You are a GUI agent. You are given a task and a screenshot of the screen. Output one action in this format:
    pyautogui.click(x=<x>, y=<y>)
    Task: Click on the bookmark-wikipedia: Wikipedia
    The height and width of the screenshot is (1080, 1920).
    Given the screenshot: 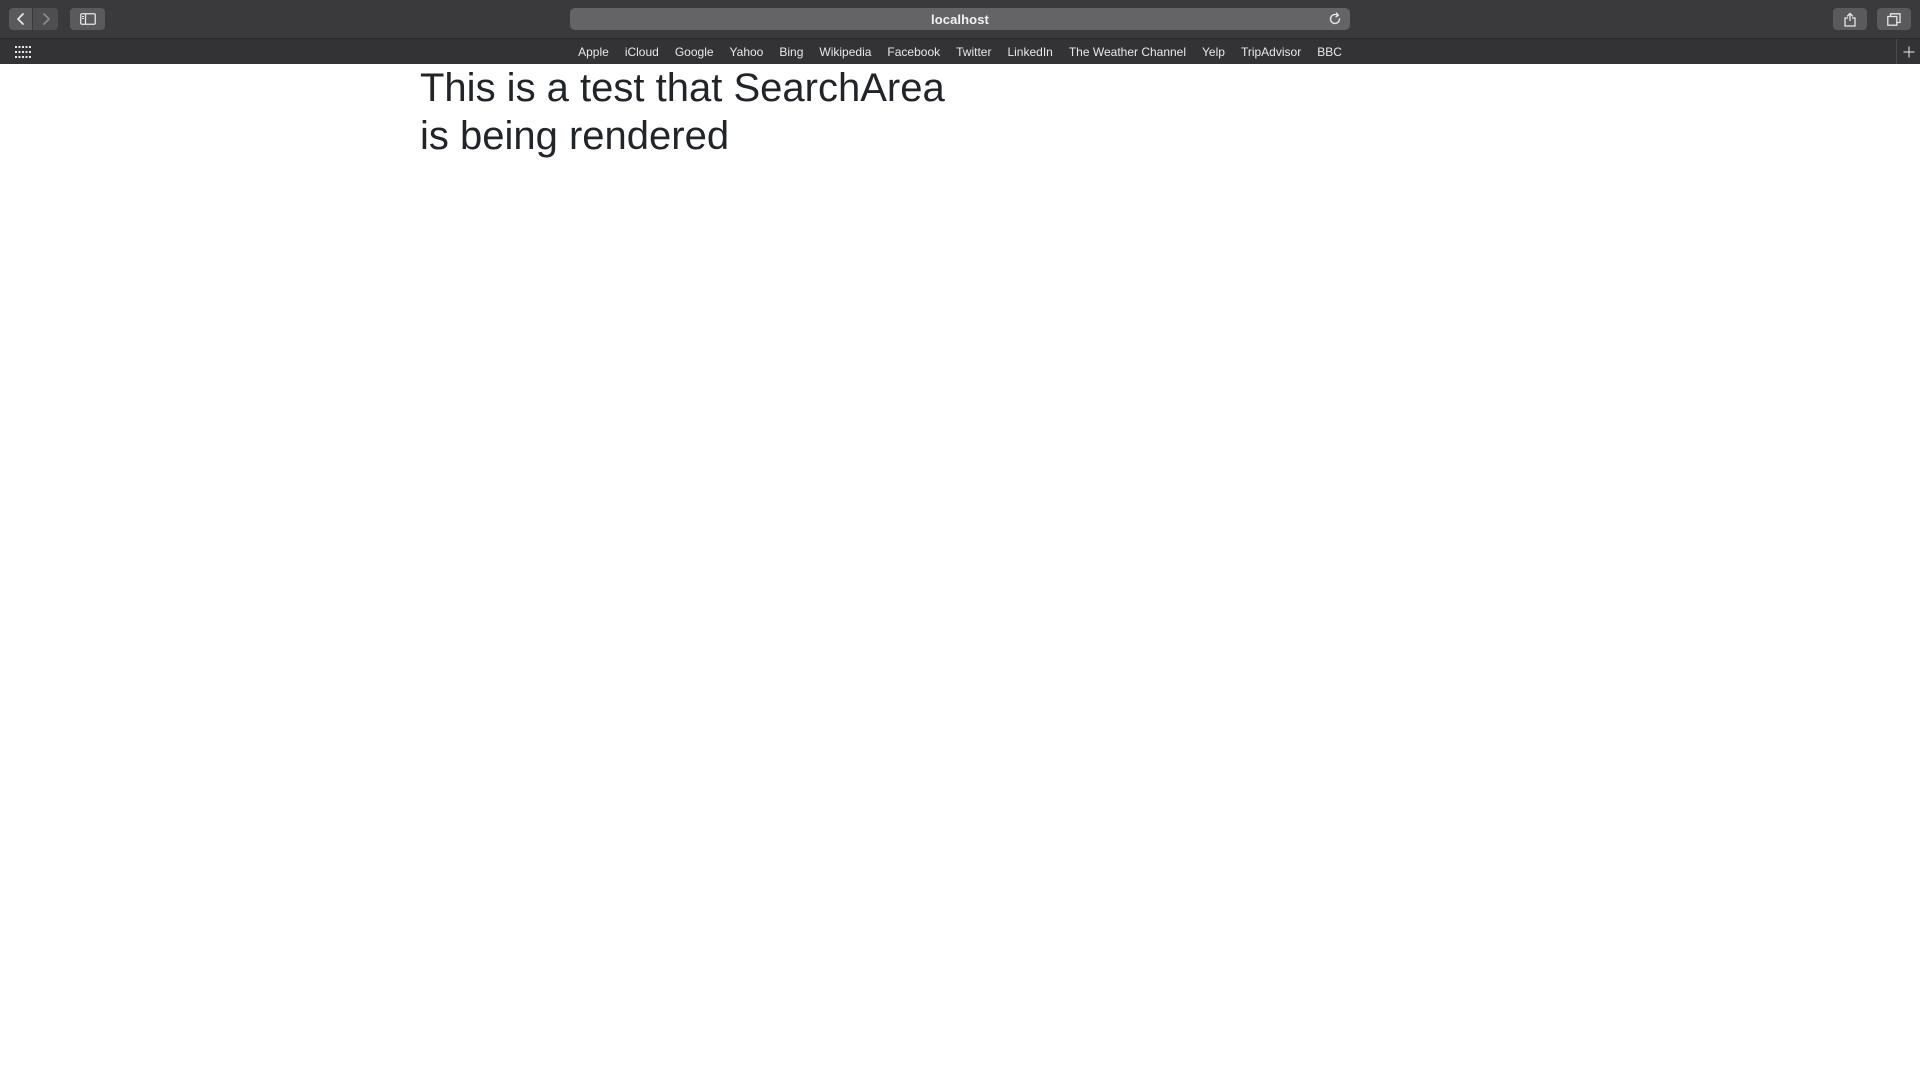 What is the action you would take?
    pyautogui.click(x=845, y=52)
    